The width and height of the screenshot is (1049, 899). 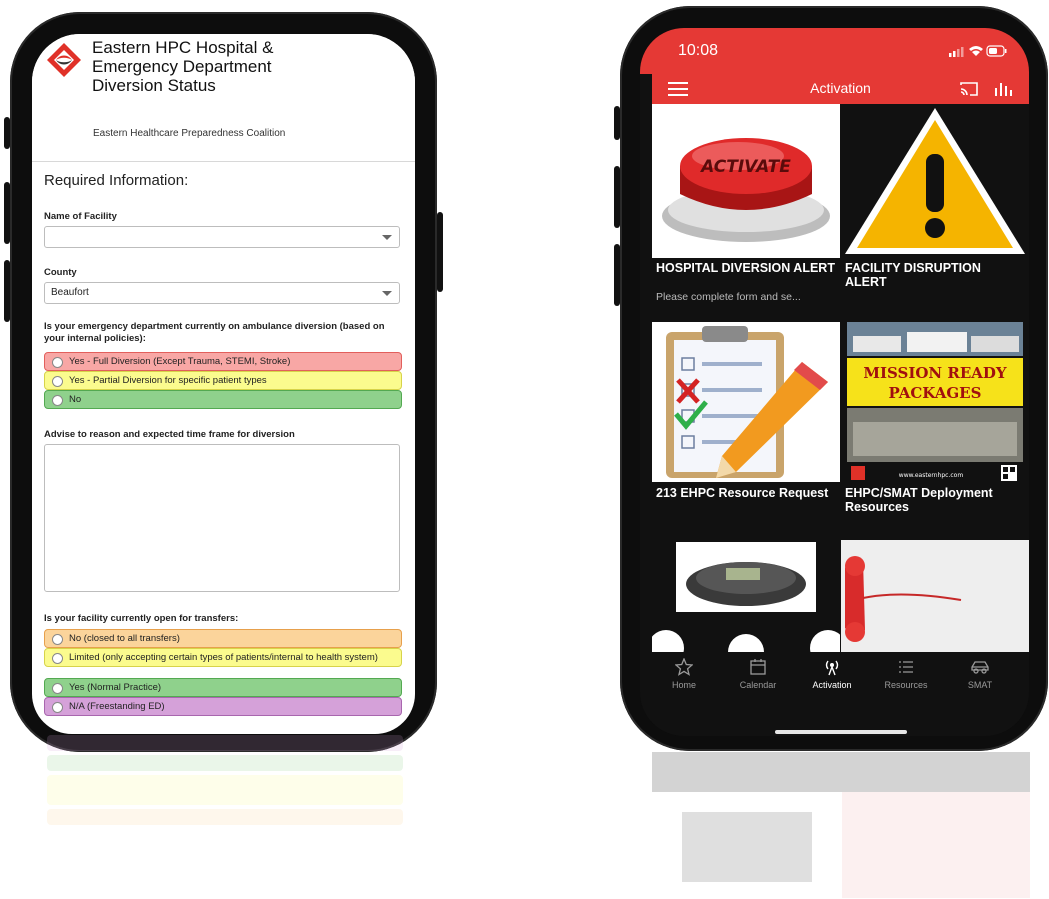 I want to click on calendar-icon, so click(x=758, y=667).